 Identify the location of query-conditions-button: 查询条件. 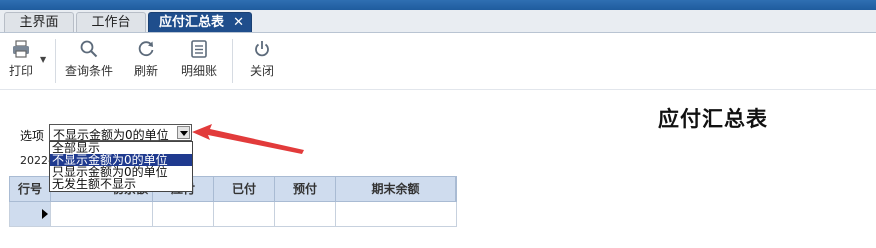
(89, 59).